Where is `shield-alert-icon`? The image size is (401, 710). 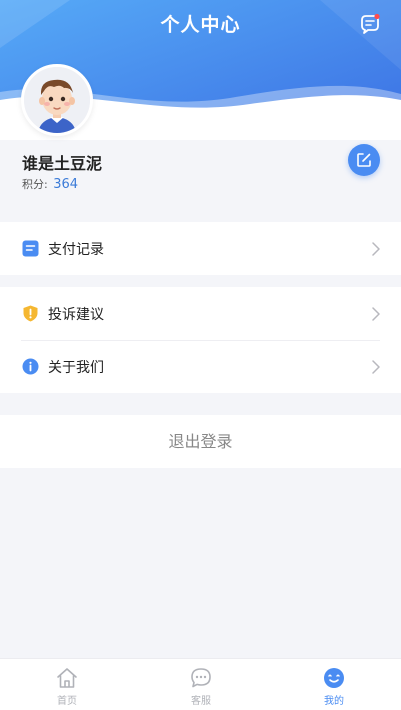
shield-alert-icon is located at coordinates (30, 313).